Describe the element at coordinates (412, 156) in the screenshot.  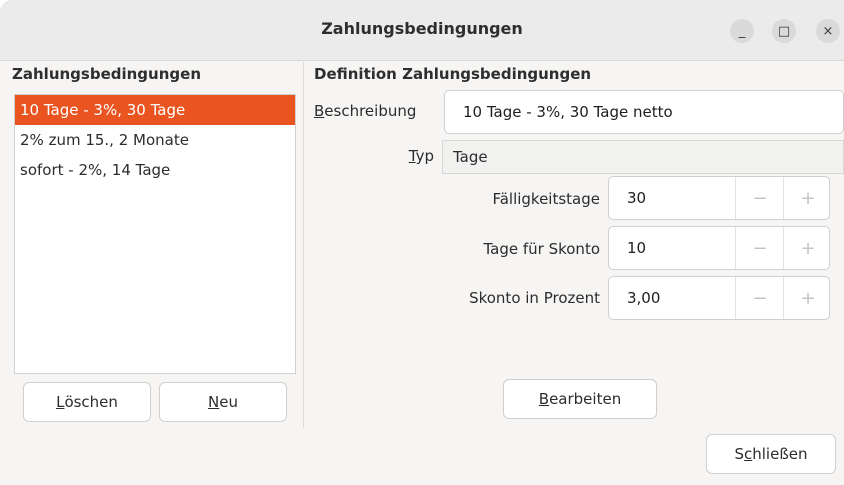
I see `type-mnemonic: T` at that location.